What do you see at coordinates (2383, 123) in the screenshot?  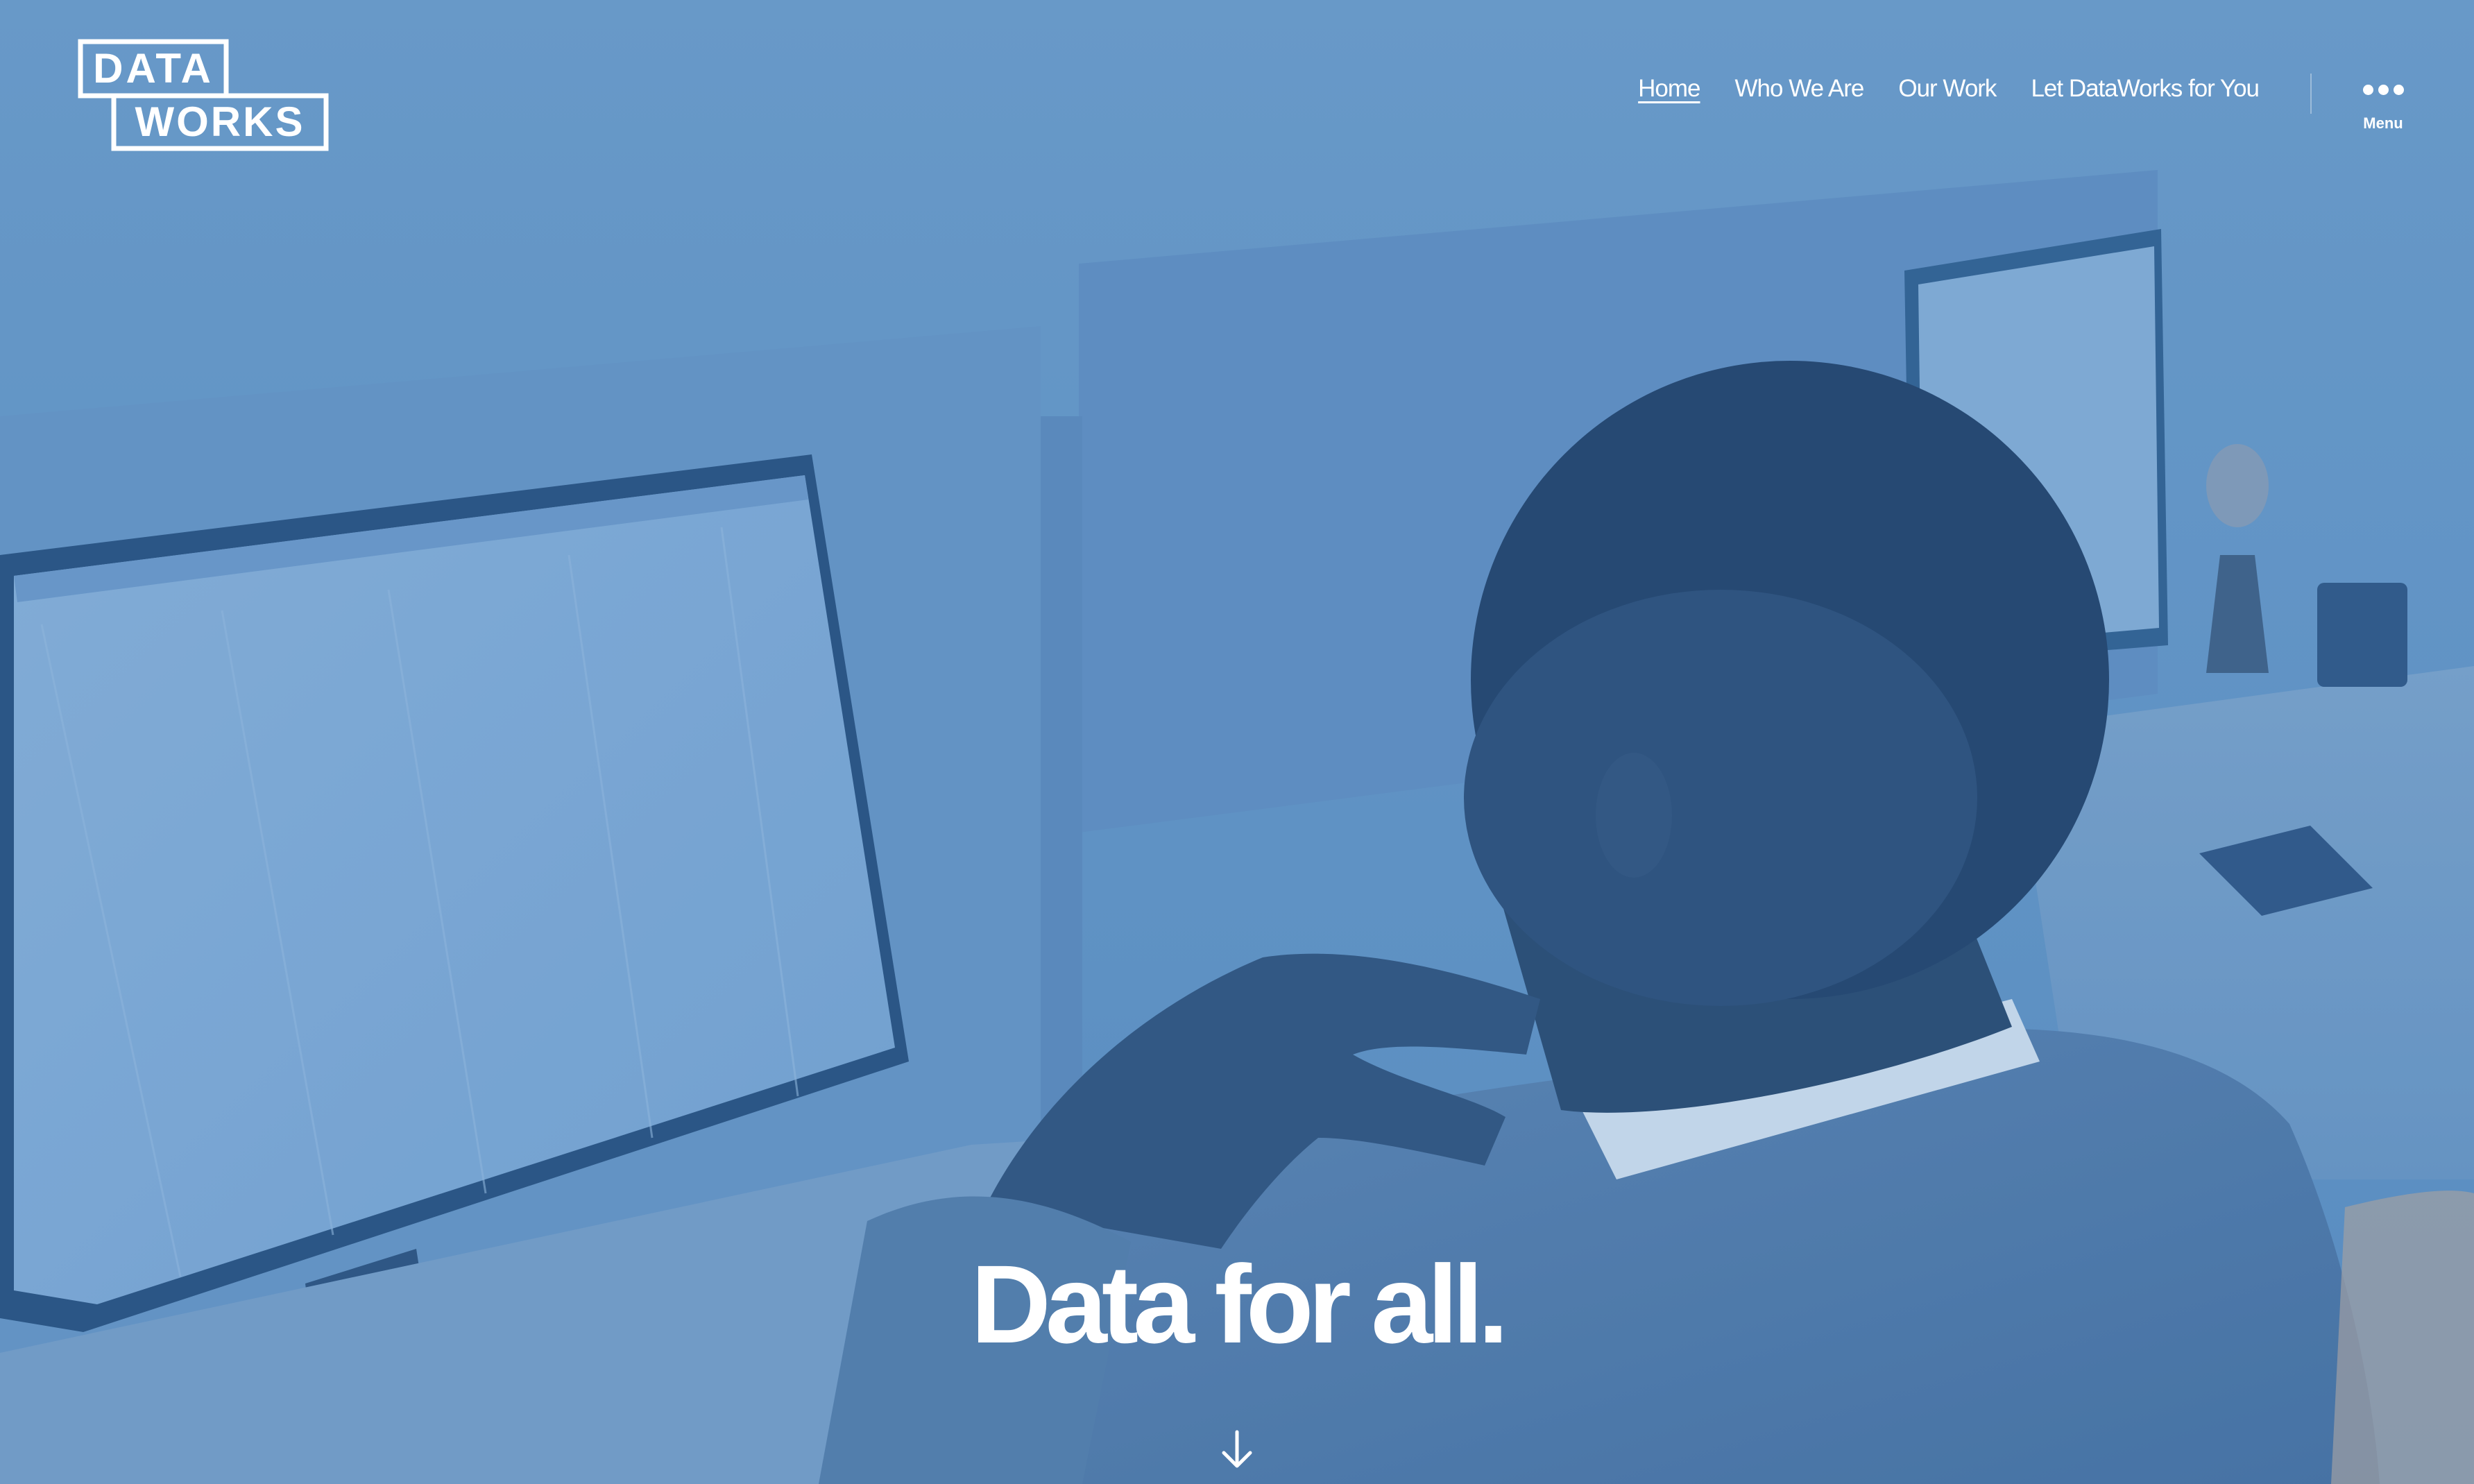 I see `menu-label: Menu` at bounding box center [2383, 123].